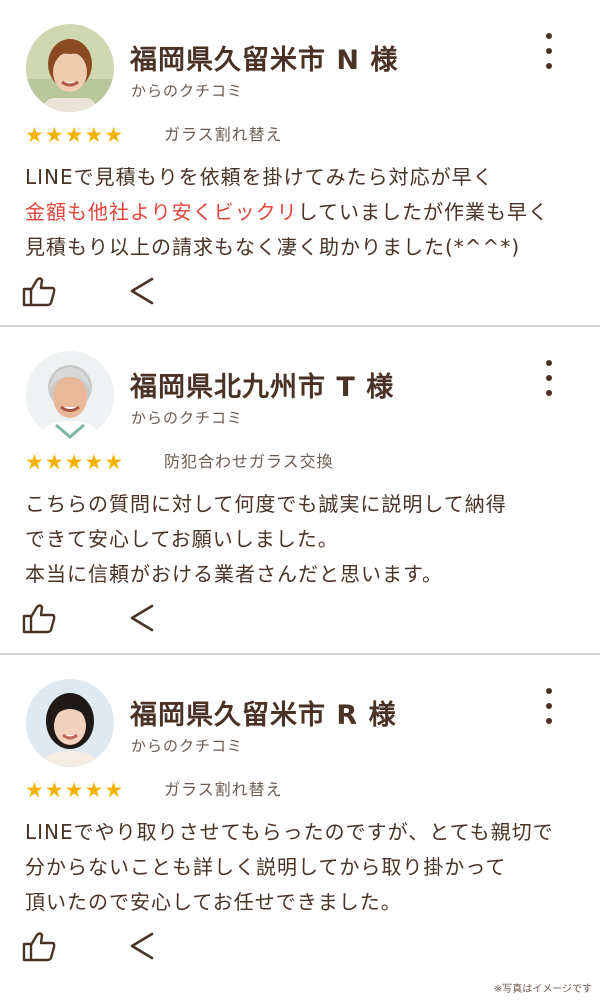  What do you see at coordinates (263, 715) in the screenshot?
I see `reviewer-name: 福岡県久留米市 R 様` at bounding box center [263, 715].